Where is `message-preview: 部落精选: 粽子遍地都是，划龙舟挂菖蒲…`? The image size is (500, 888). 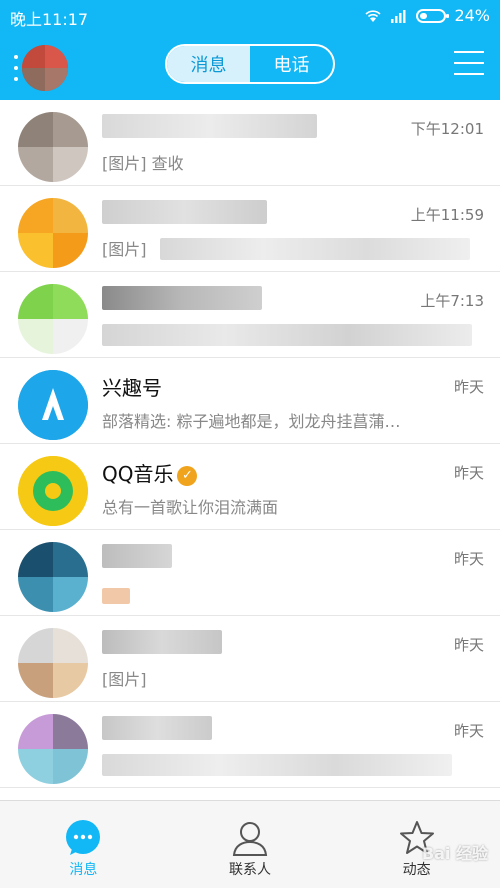
message-preview: 部落精选: 粽子遍地都是，划龙舟挂菖蒲… is located at coordinates (251, 421).